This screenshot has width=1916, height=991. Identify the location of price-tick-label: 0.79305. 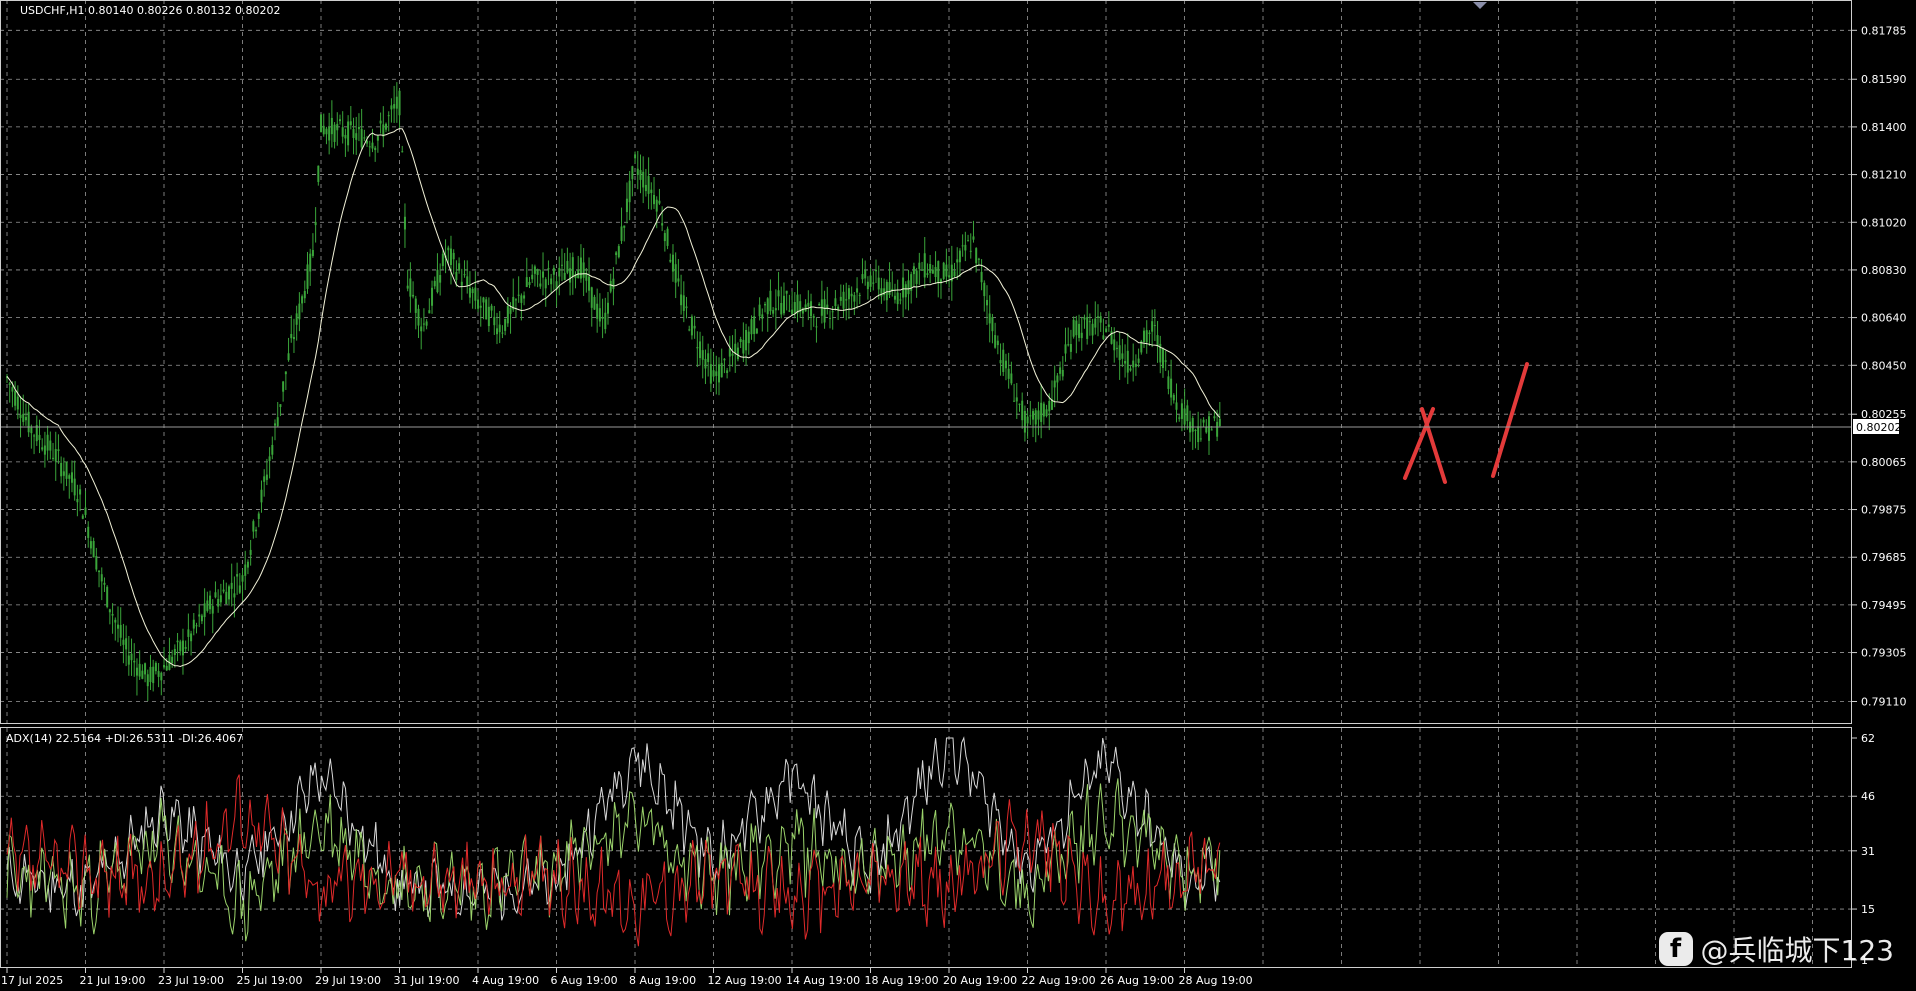
(1884, 653).